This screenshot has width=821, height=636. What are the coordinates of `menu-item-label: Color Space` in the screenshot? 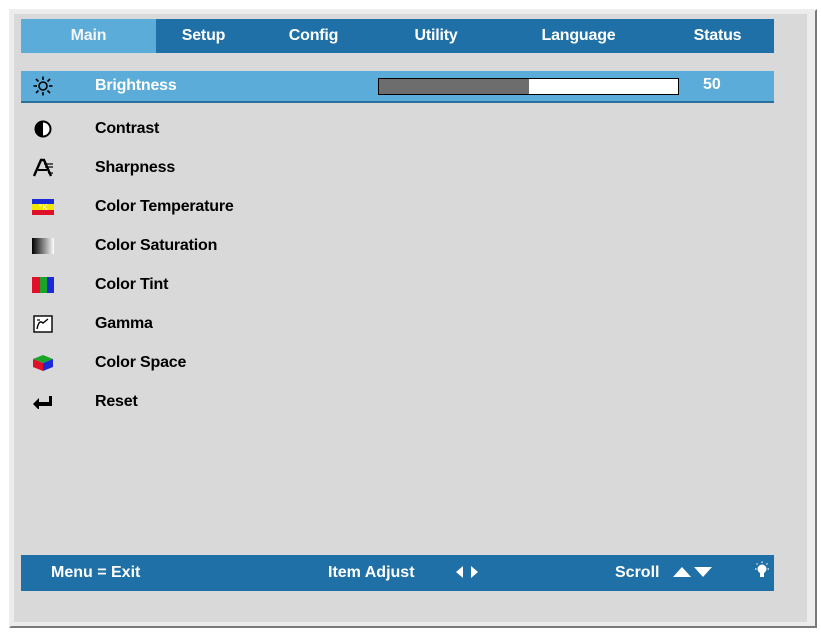 It's located at (141, 362).